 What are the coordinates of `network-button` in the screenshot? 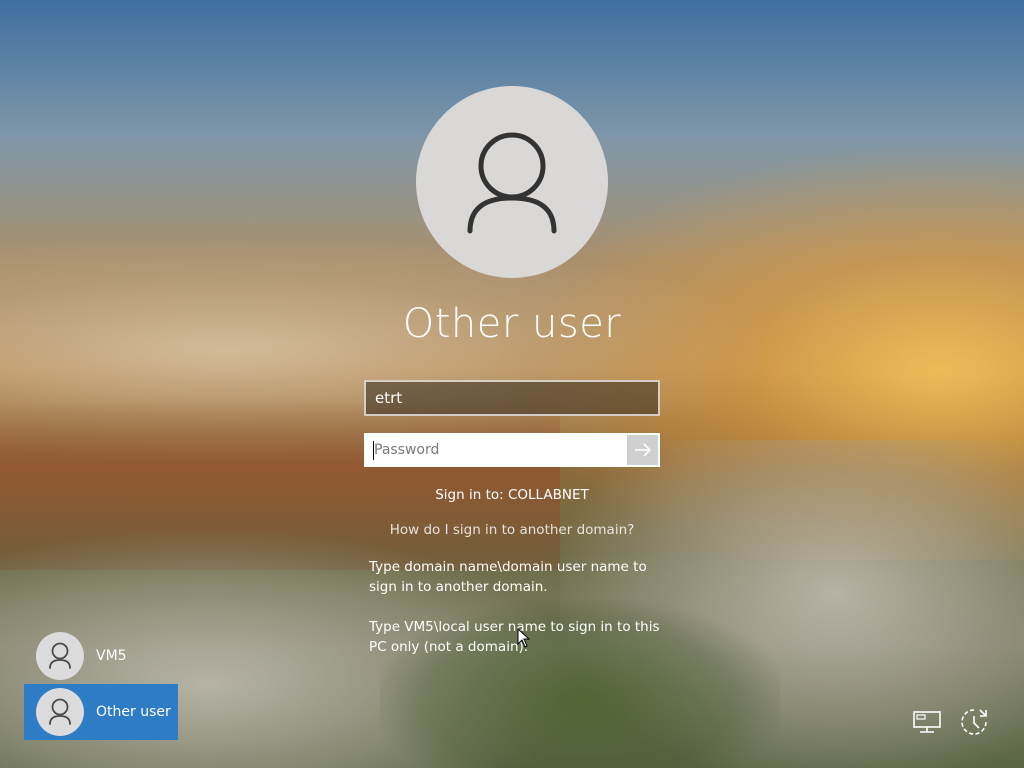 It's located at (928, 722).